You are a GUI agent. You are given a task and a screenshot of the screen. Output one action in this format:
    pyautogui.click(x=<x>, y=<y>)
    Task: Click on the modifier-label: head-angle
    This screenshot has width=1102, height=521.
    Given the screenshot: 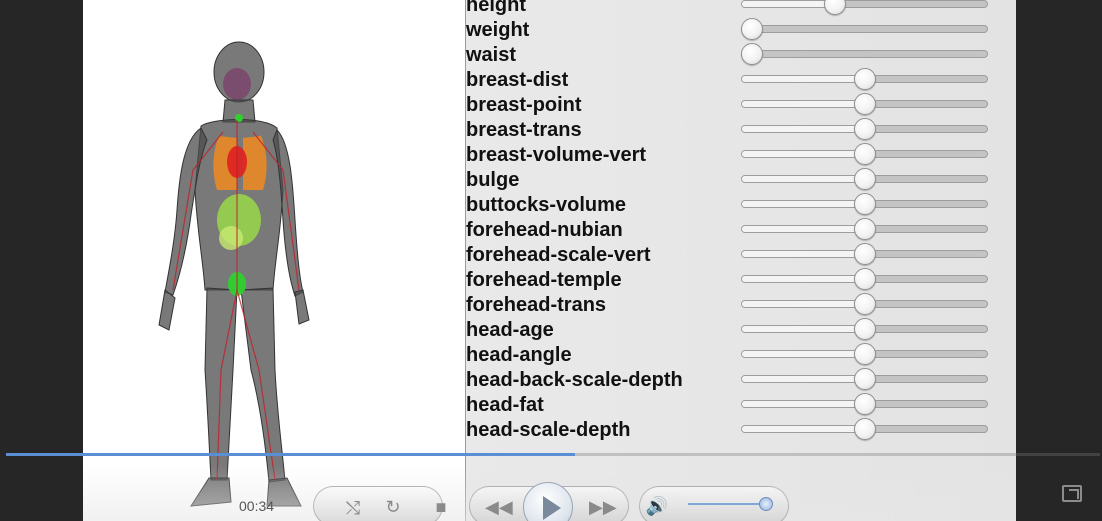 What is the action you would take?
    pyautogui.click(x=519, y=355)
    